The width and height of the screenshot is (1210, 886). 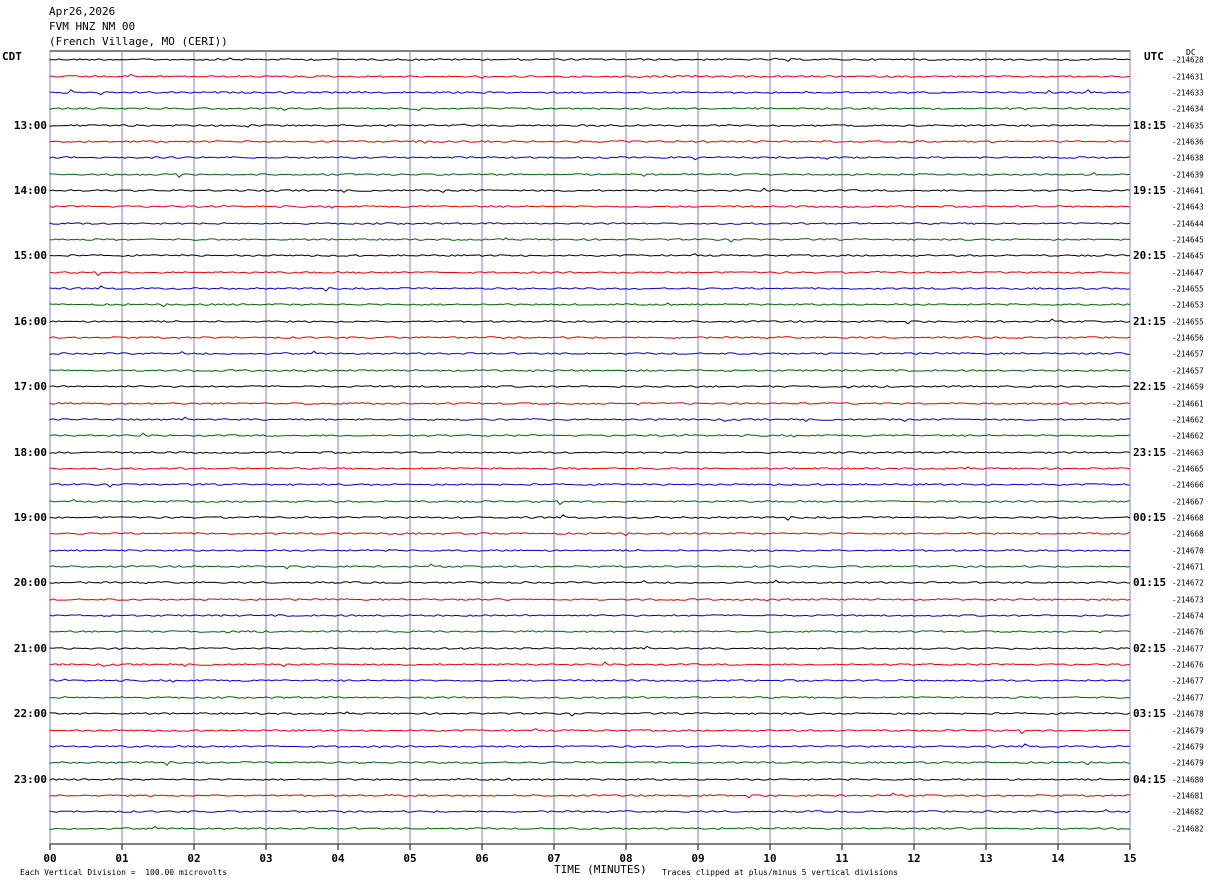 What do you see at coordinates (1149, 452) in the screenshot?
I see `right-hour-label: 23:15` at bounding box center [1149, 452].